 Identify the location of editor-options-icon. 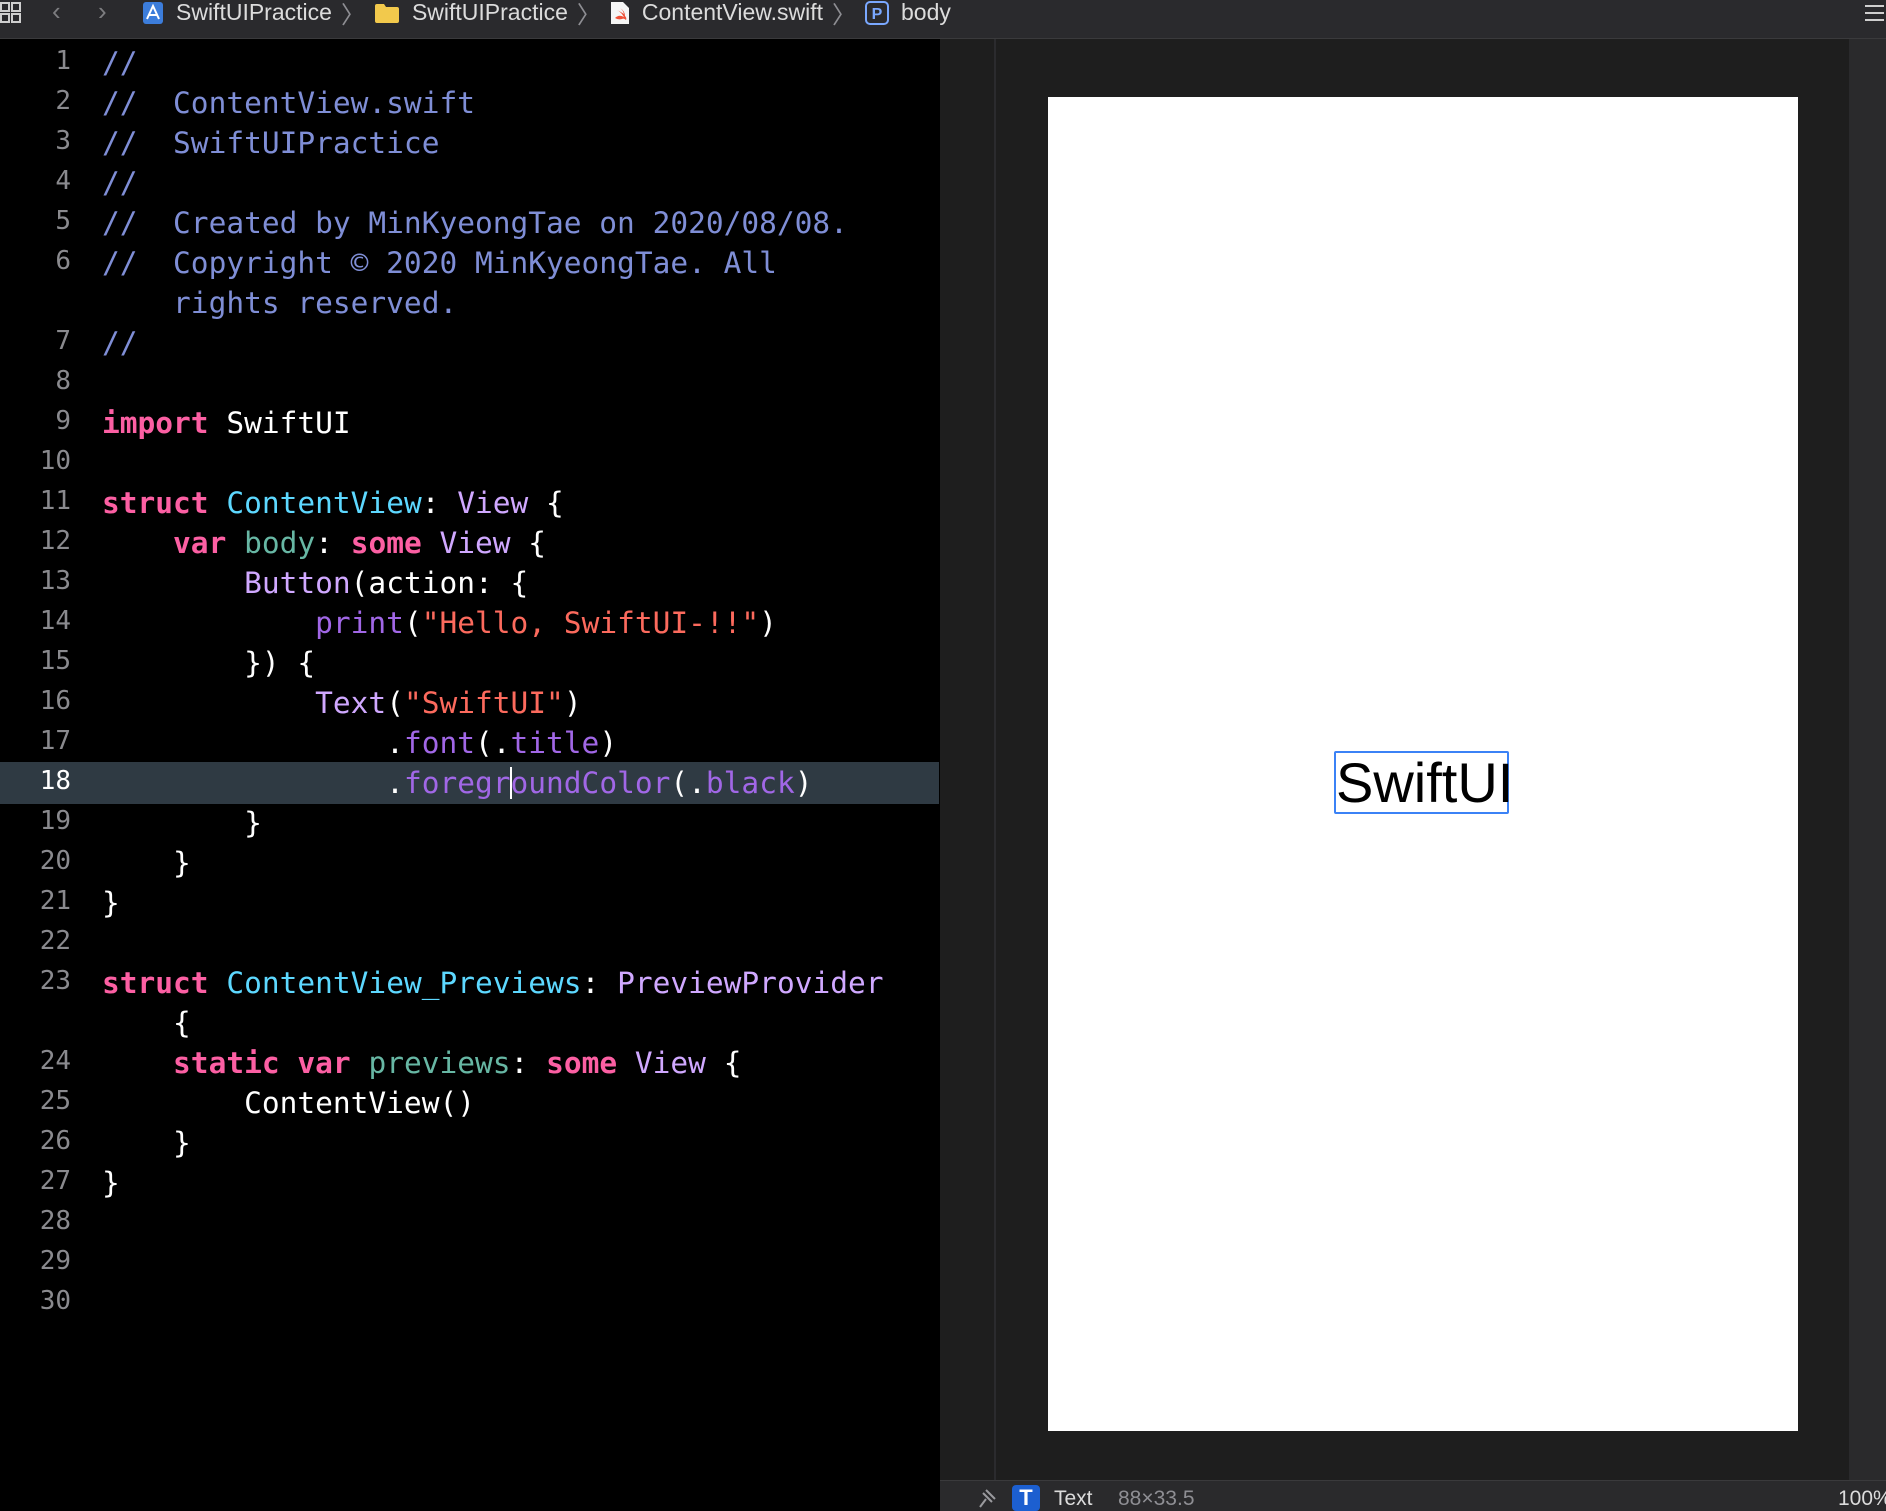
(1874, 13).